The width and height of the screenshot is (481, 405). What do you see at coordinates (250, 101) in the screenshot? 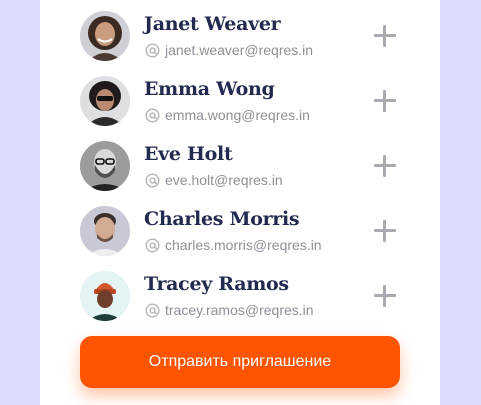
I see `user-row-emma-wong: Emma Wong emma.wong@reqres.in` at bounding box center [250, 101].